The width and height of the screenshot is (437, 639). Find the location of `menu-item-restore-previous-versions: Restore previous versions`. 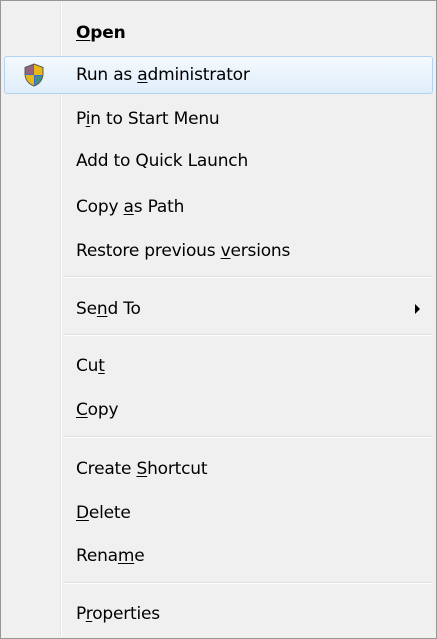

menu-item-restore-previous-versions: Restore previous versions is located at coordinates (218, 251).